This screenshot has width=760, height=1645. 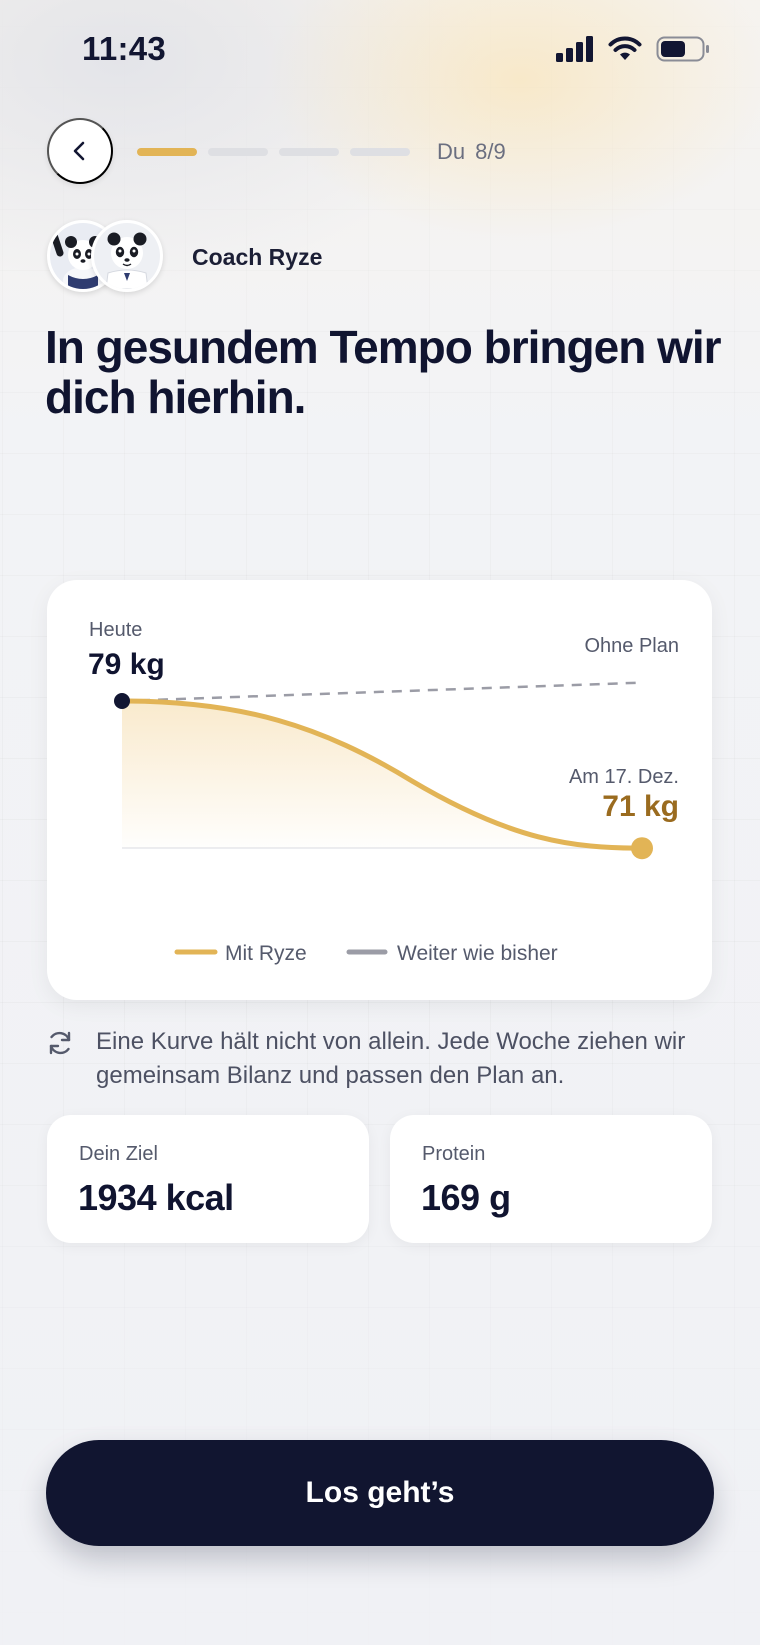 What do you see at coordinates (631, 646) in the screenshot?
I see `baseline-label: Ohne Plan` at bounding box center [631, 646].